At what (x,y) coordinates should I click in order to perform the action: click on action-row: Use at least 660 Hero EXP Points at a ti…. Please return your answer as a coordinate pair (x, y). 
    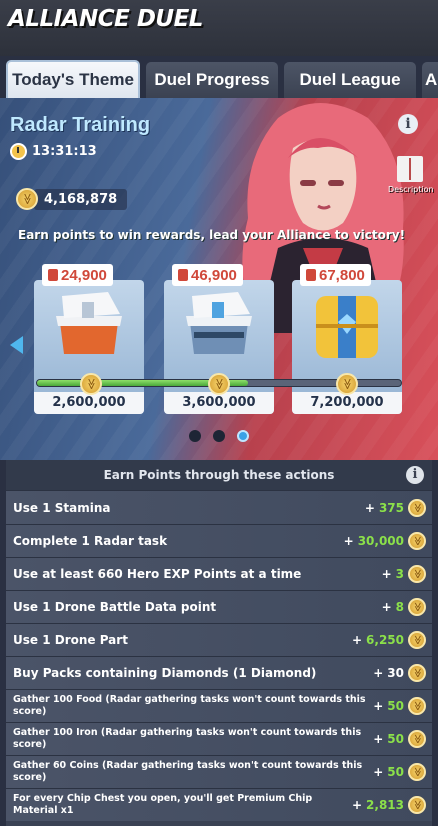
    Looking at the image, I should click on (219, 573).